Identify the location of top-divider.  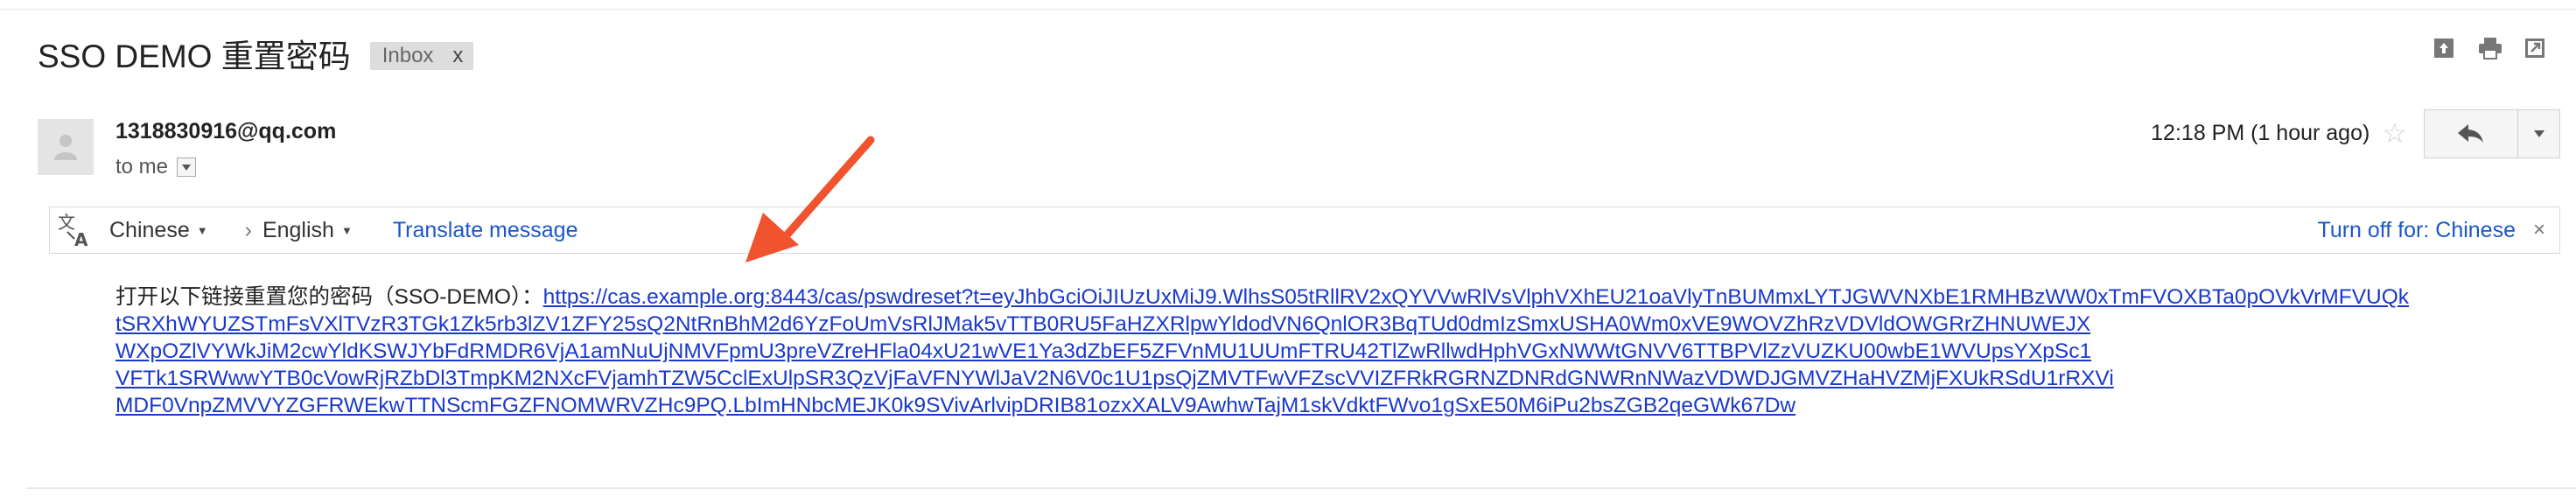
(1288, 5).